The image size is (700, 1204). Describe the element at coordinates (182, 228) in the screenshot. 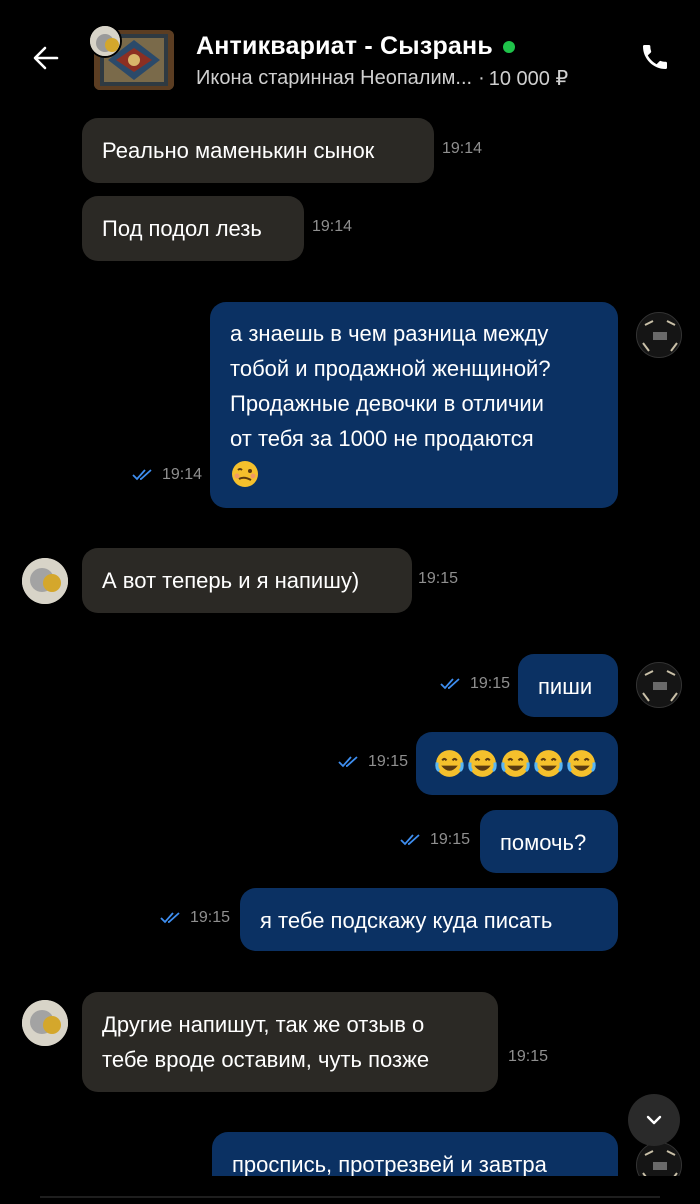

I see `message-text: Под подол лезь` at that location.